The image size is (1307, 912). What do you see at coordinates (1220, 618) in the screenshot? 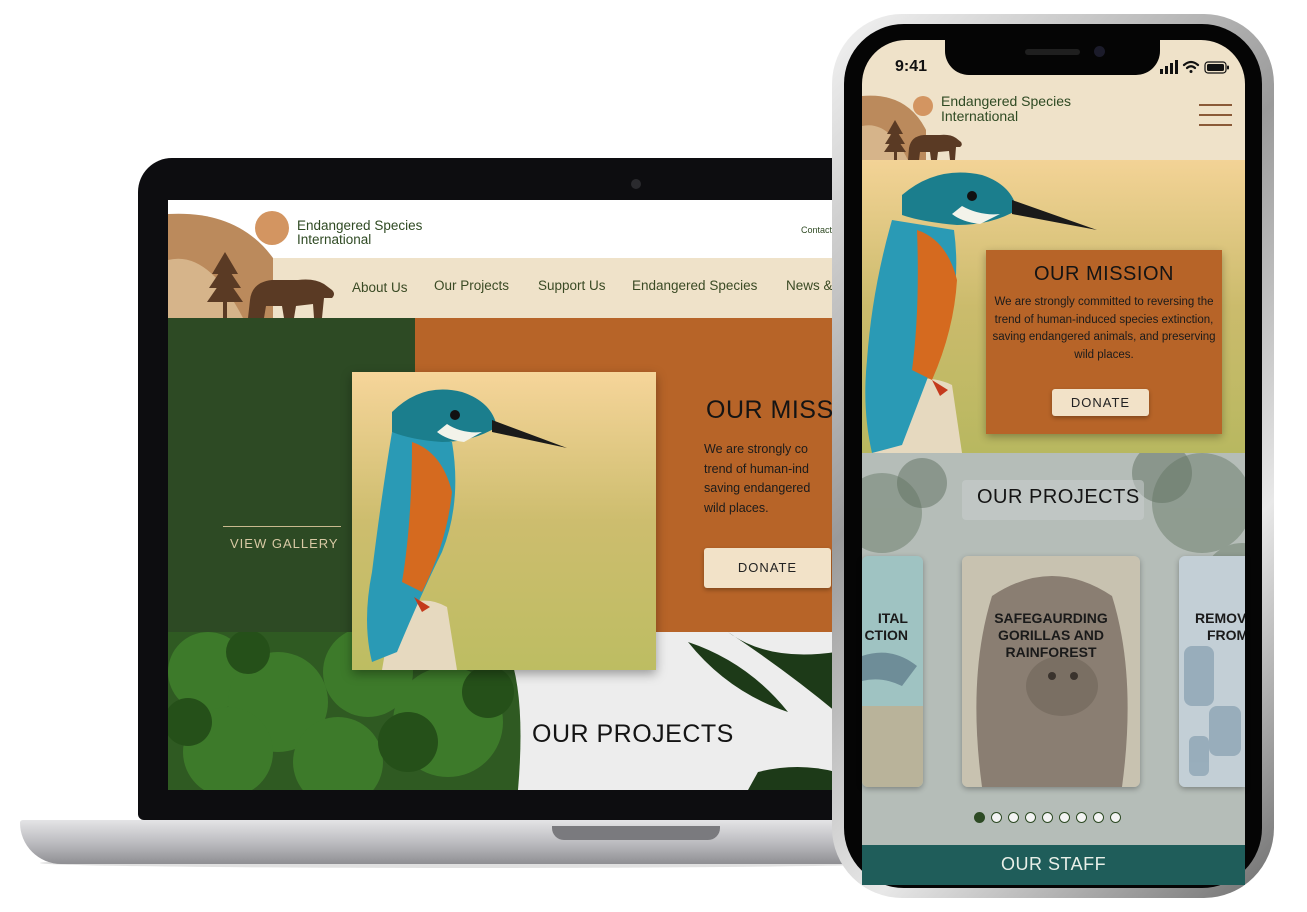
I see `project-card-plastic-line-1: REMOV` at bounding box center [1220, 618].